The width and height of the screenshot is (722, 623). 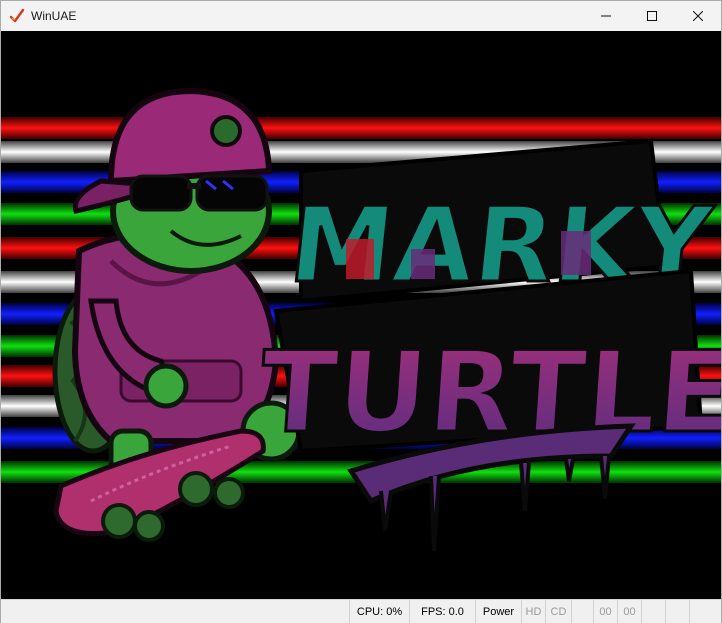 What do you see at coordinates (54, 16) in the screenshot?
I see `window-title: WinUAE` at bounding box center [54, 16].